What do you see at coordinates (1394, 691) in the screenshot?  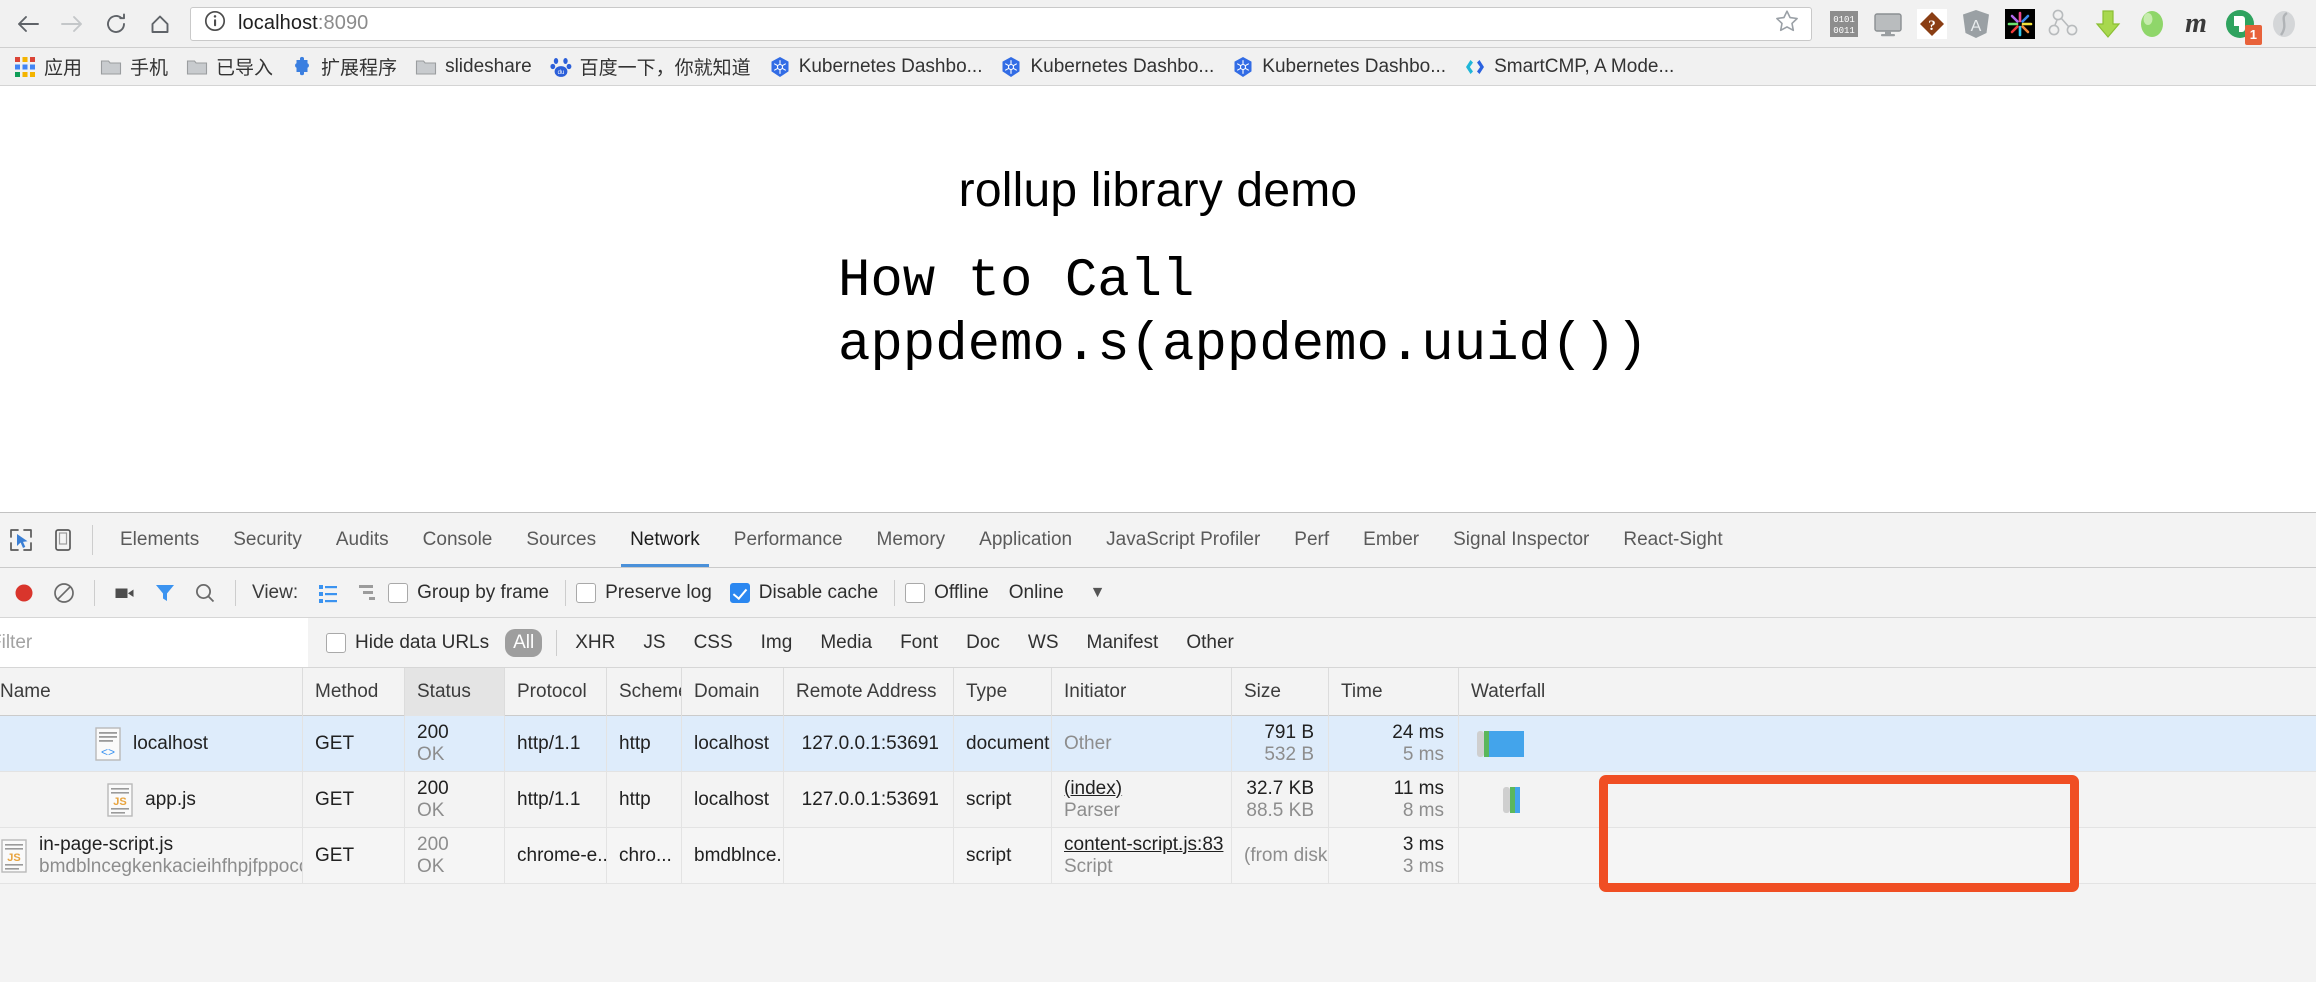 I see `column-header-time: Time` at bounding box center [1394, 691].